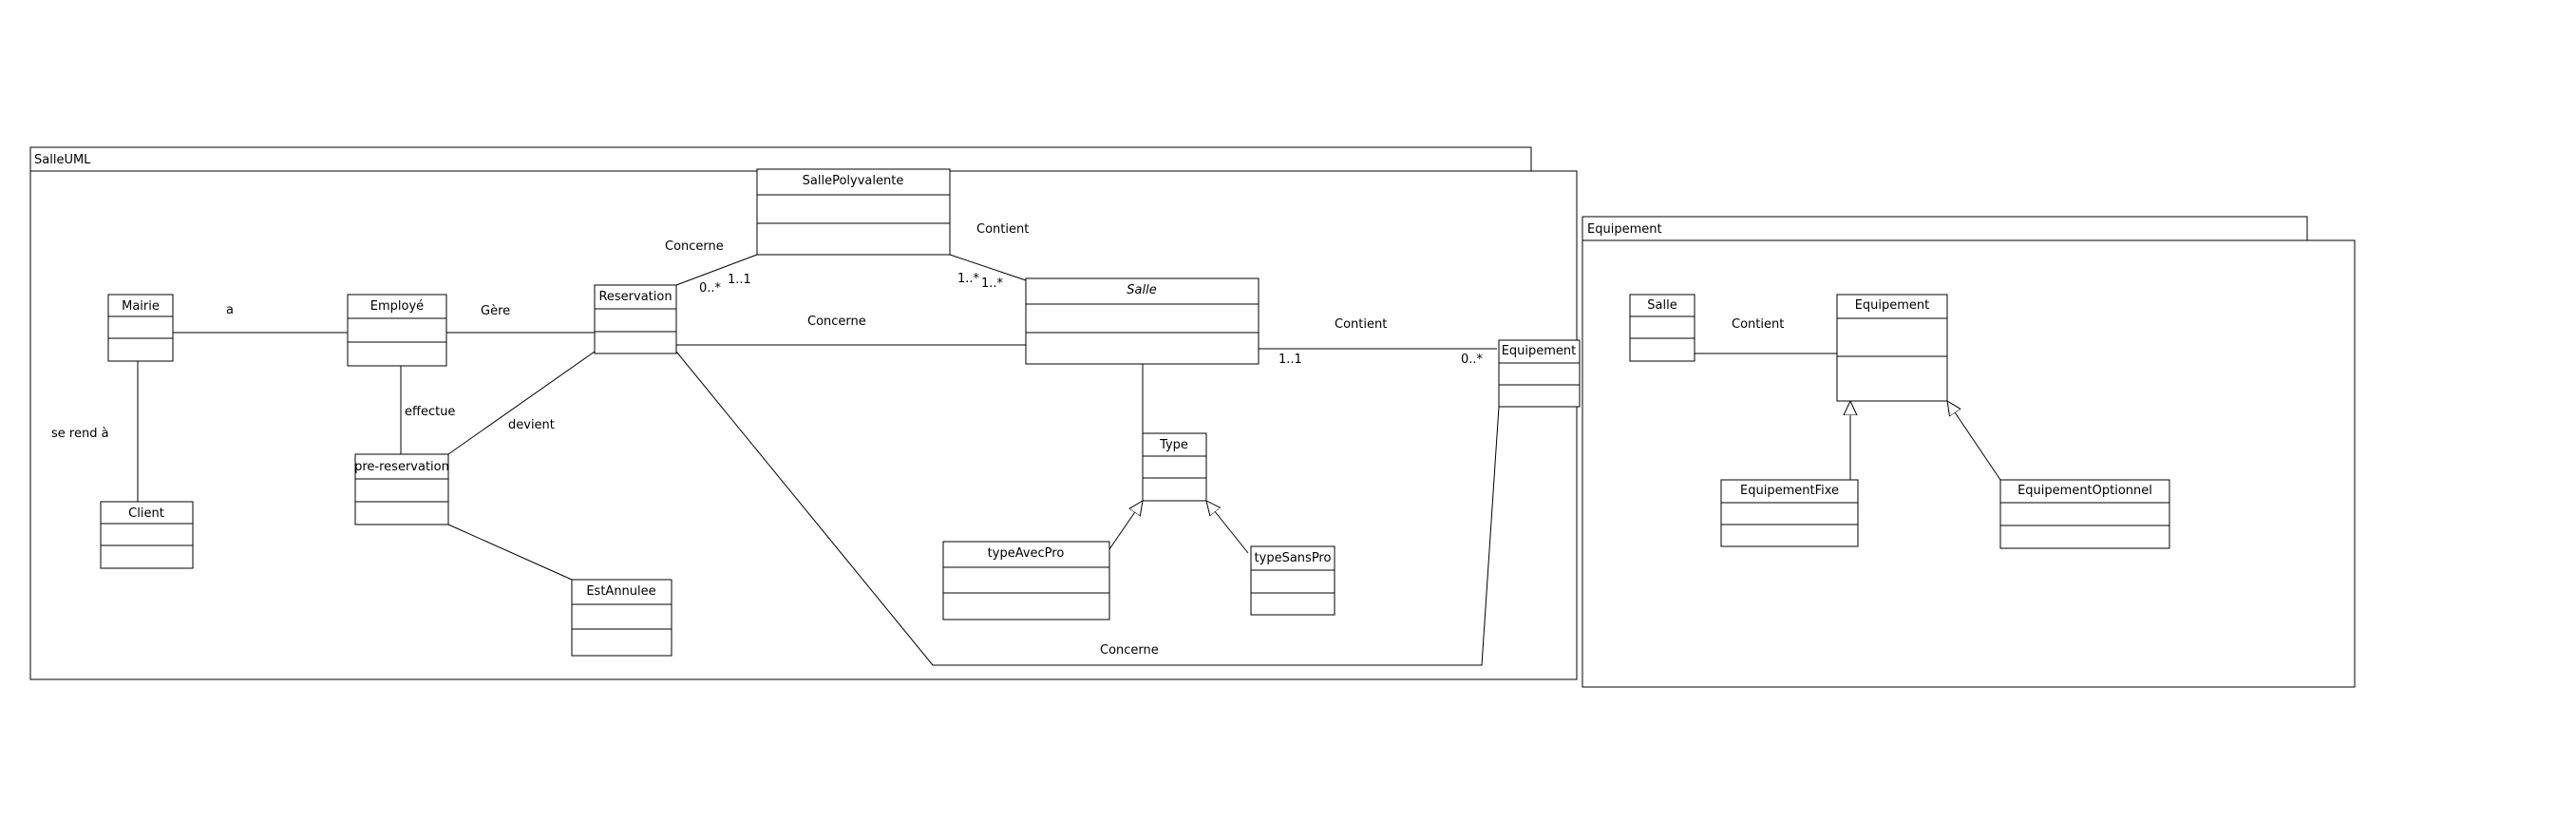 The image size is (2576, 821). I want to click on mult-poly-res: 1..1, so click(739, 280).